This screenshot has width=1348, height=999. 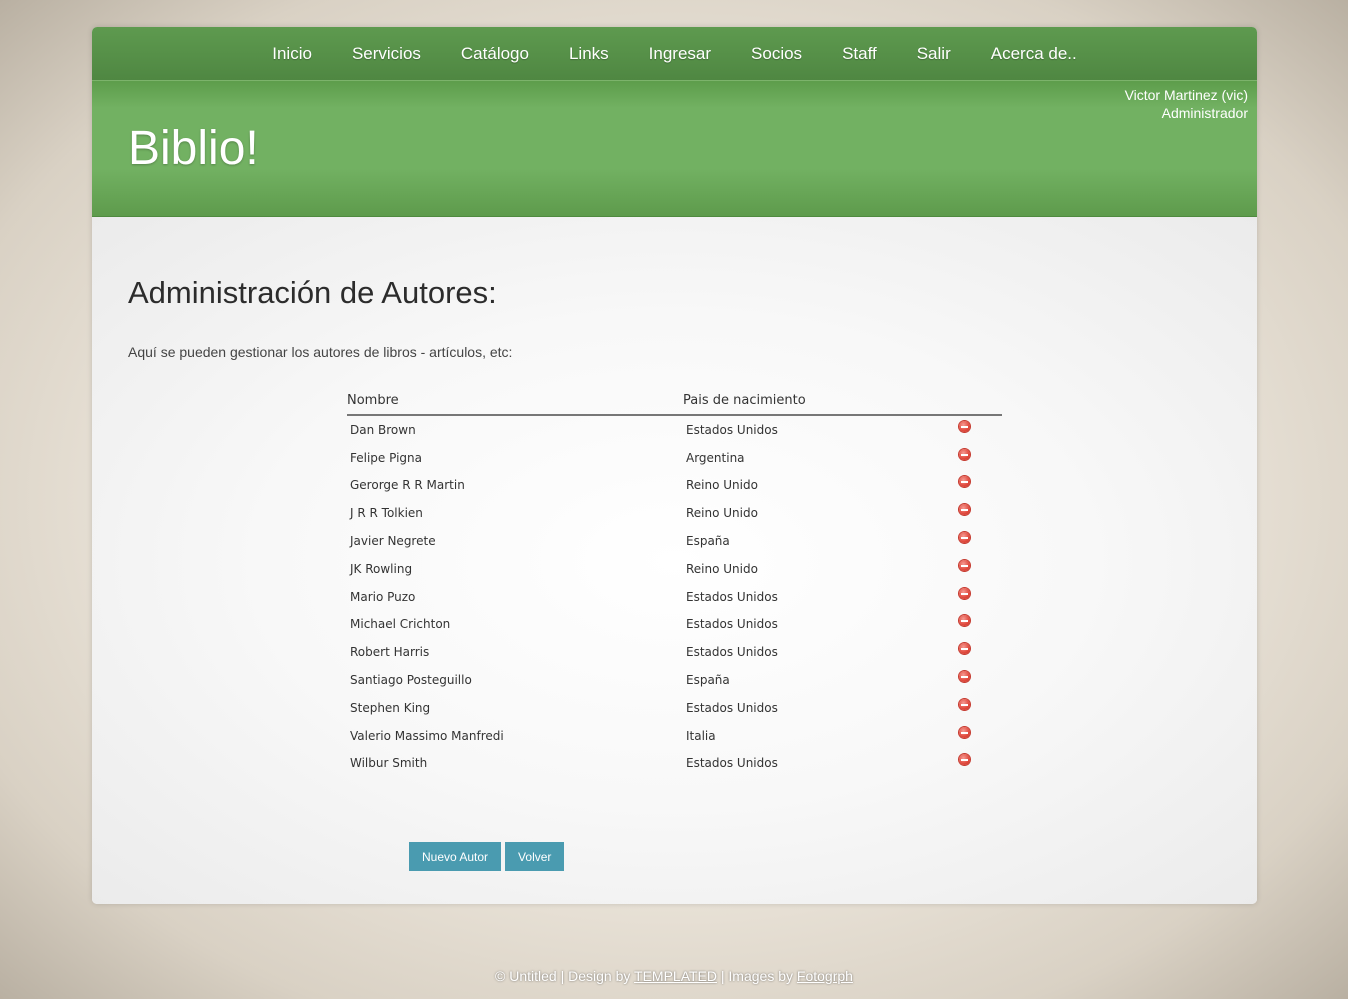 What do you see at coordinates (818, 404) in the screenshot?
I see `column-header-country: Pais de nacimiento` at bounding box center [818, 404].